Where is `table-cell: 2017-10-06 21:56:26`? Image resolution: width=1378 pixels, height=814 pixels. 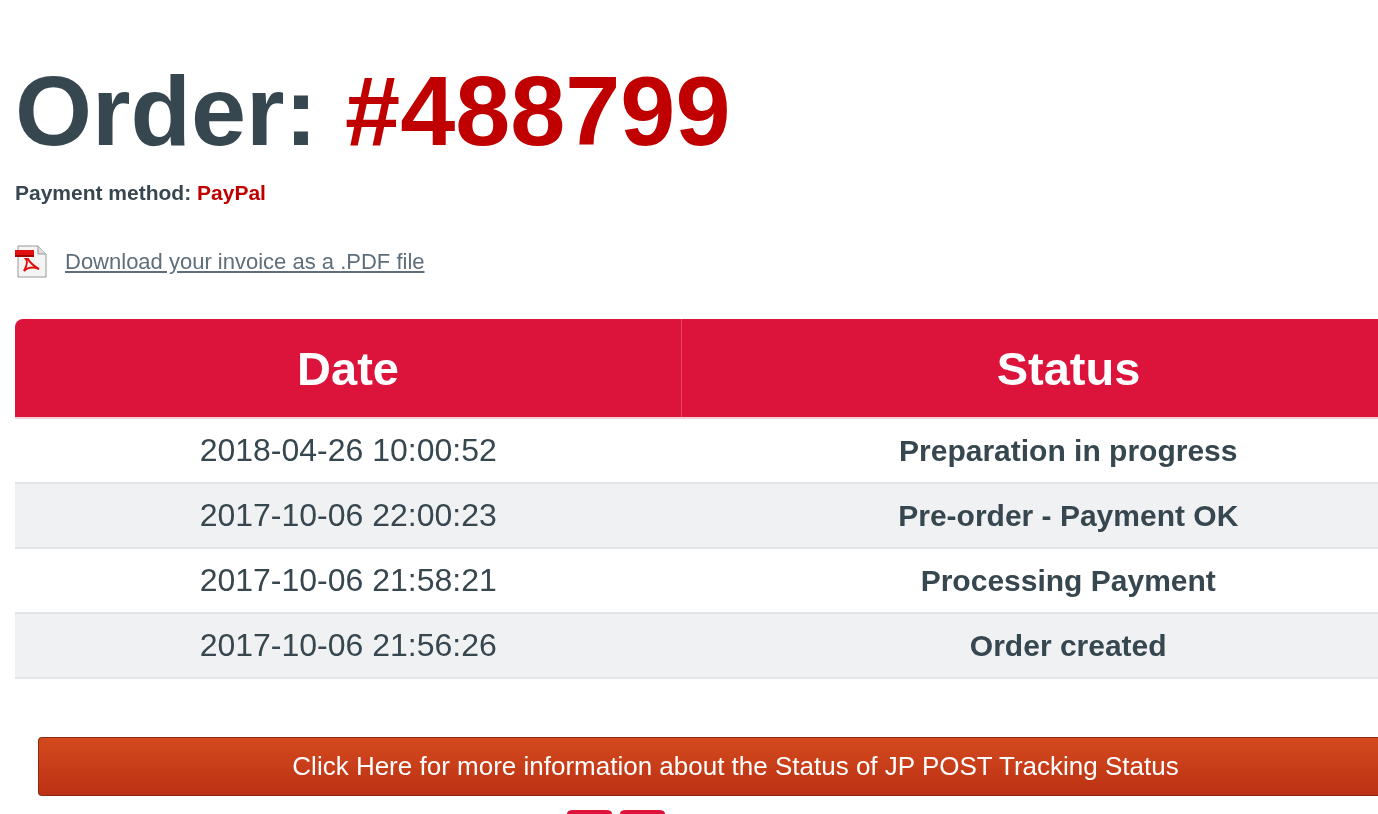 table-cell: 2017-10-06 21:56:26 is located at coordinates (348, 645).